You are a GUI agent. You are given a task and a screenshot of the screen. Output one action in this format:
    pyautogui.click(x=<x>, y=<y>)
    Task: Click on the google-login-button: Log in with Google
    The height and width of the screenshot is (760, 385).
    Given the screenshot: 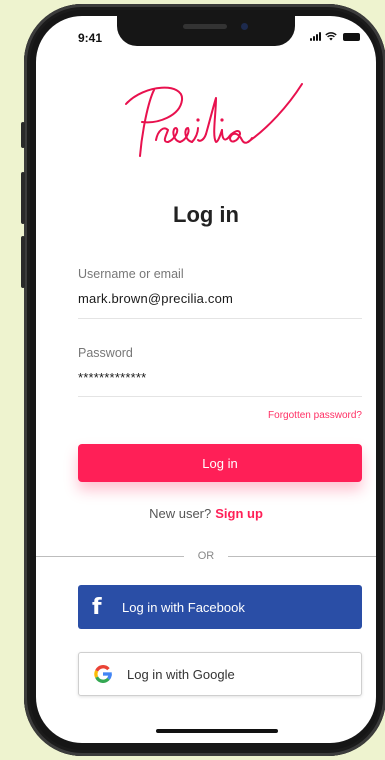 What is the action you would take?
    pyautogui.click(x=220, y=674)
    